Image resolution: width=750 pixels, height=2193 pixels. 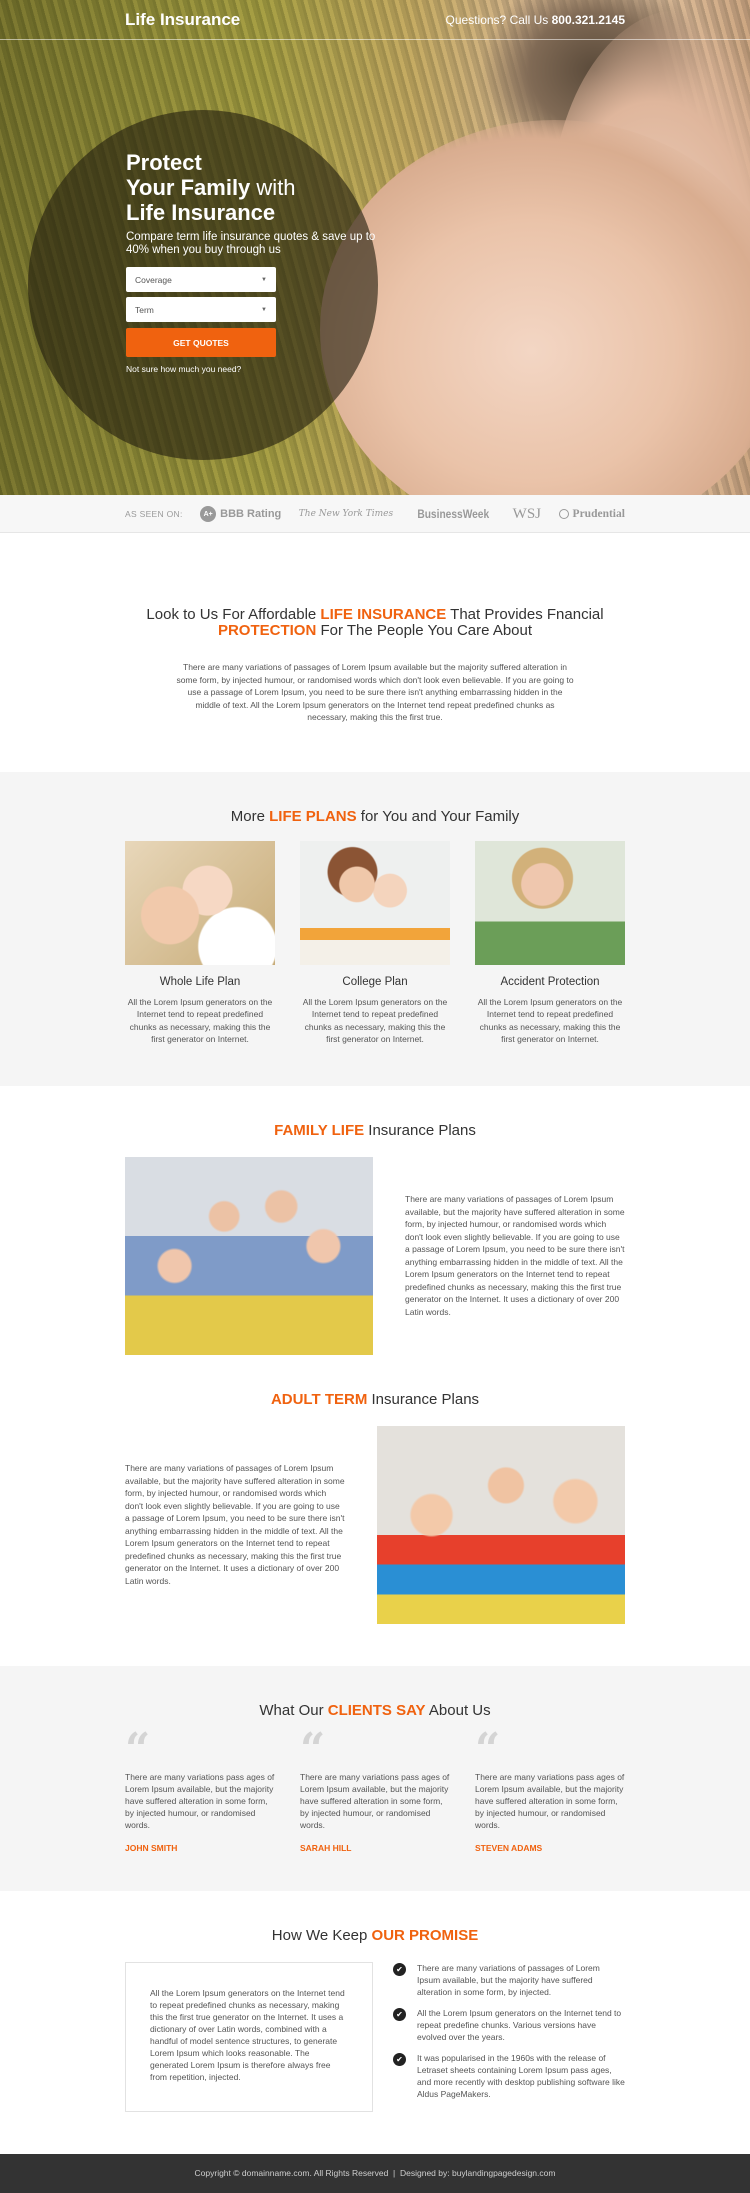 What do you see at coordinates (375, 902) in the screenshot?
I see `plan-image-college` at bounding box center [375, 902].